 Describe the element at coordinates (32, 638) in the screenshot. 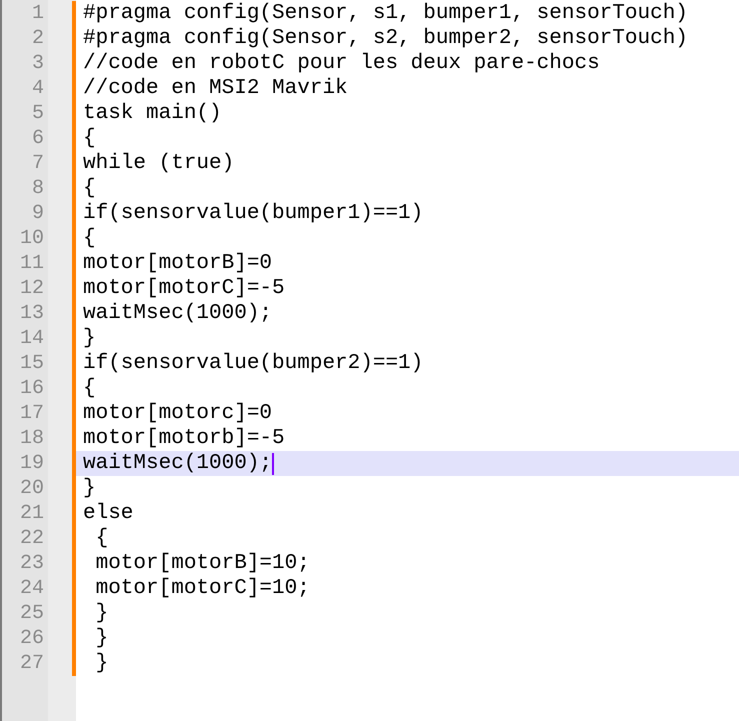

I see `line-number: 26` at that location.